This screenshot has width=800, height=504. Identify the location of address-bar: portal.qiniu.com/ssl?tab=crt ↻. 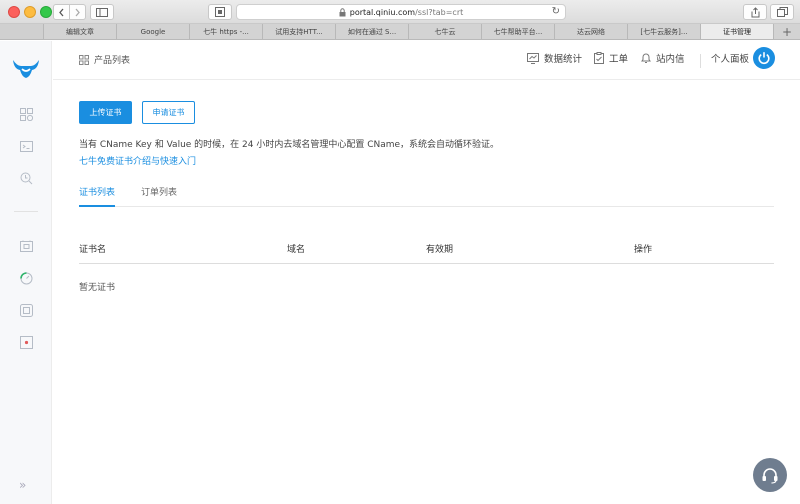
(401, 12).